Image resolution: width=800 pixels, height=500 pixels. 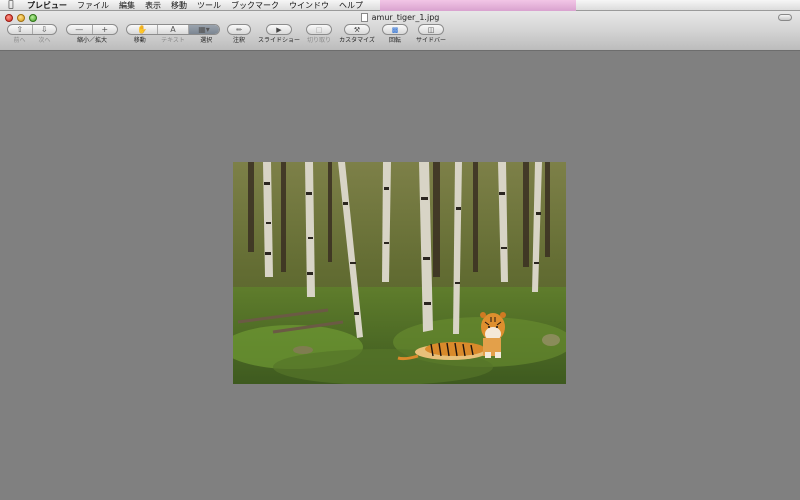 I want to click on annotate-label: 注釈, so click(x=238, y=40).